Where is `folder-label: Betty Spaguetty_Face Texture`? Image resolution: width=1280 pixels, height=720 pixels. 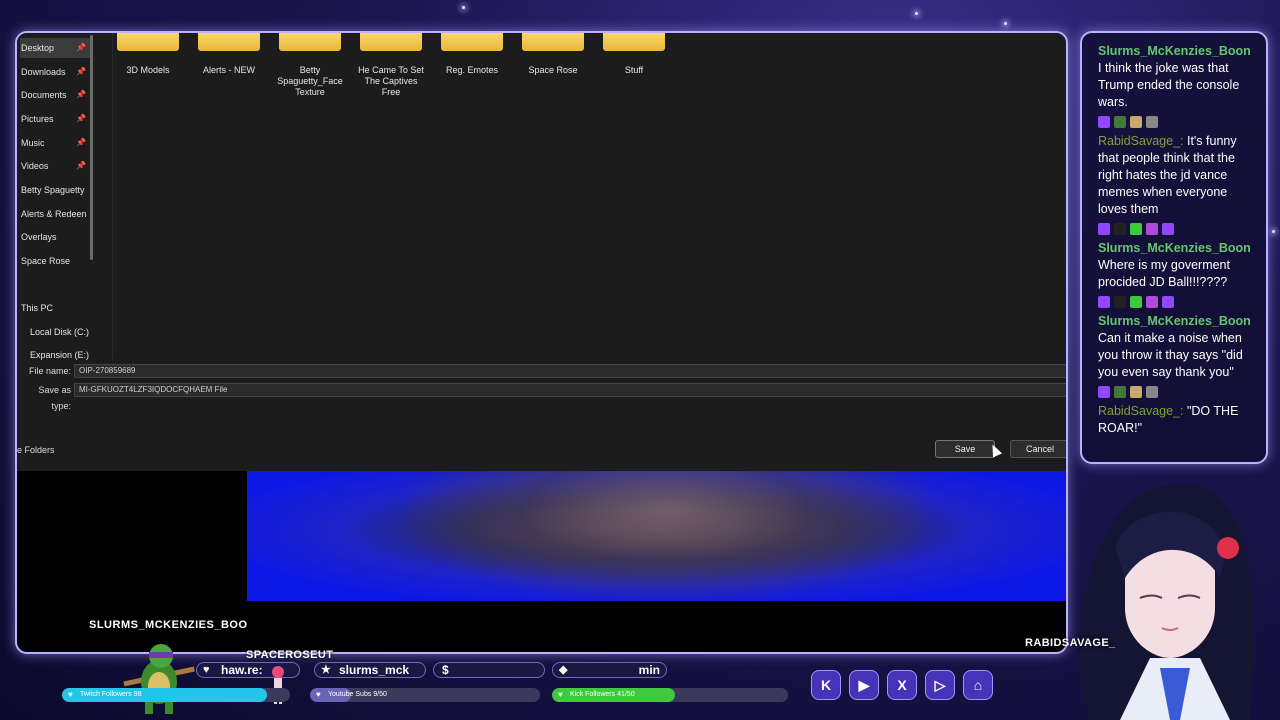 folder-label: Betty Spaguetty_Face Texture is located at coordinates (310, 81).